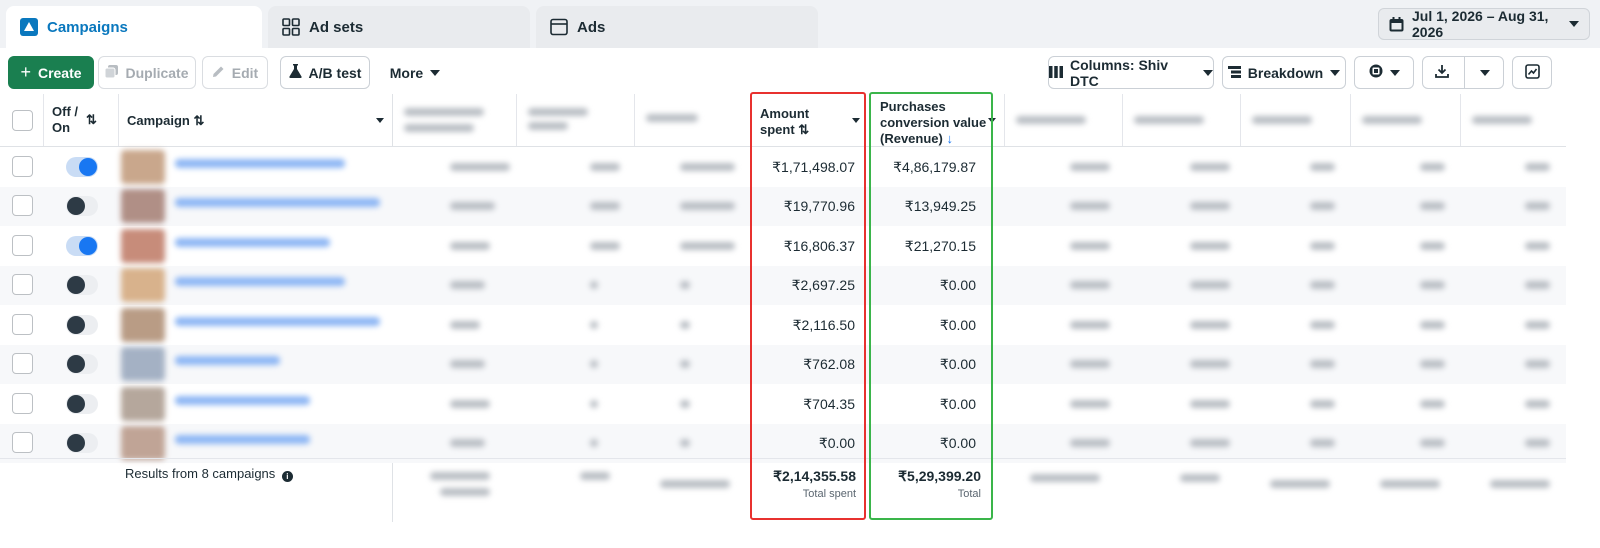 The height and width of the screenshot is (548, 1600). I want to click on tab-ads: Ads, so click(677, 27).